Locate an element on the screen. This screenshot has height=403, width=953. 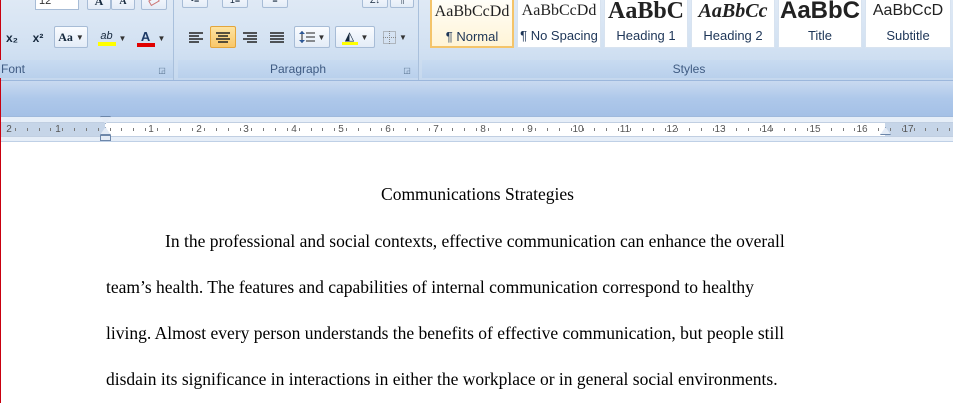
style-heading-1: AaBbC Heading 1 is located at coordinates (646, 24).